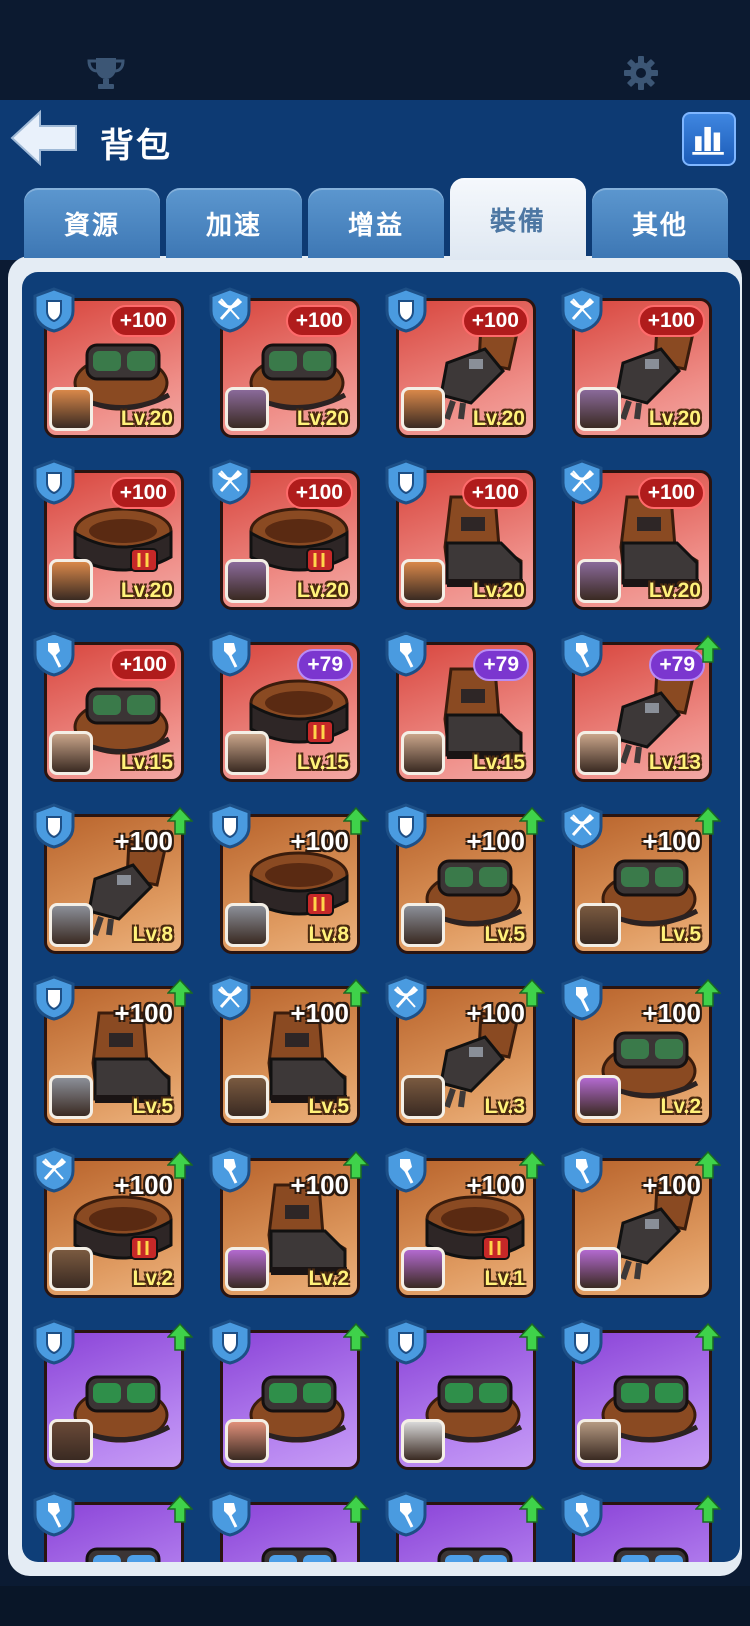 The image size is (750, 1626). I want to click on bonus-badge: +79, so click(501, 665).